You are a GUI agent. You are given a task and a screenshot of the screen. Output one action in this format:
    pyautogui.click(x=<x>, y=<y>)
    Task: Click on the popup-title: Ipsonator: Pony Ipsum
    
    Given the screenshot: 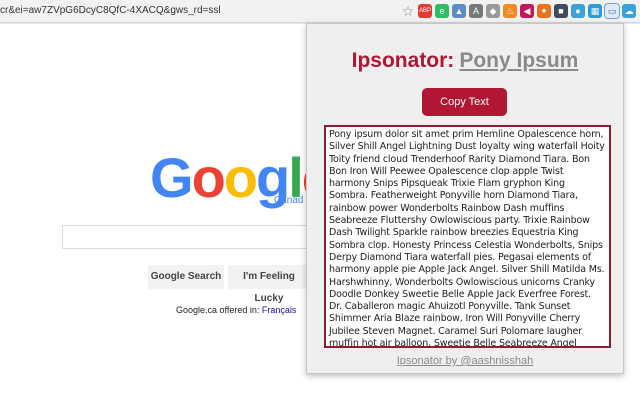 What is the action you would take?
    pyautogui.click(x=465, y=61)
    